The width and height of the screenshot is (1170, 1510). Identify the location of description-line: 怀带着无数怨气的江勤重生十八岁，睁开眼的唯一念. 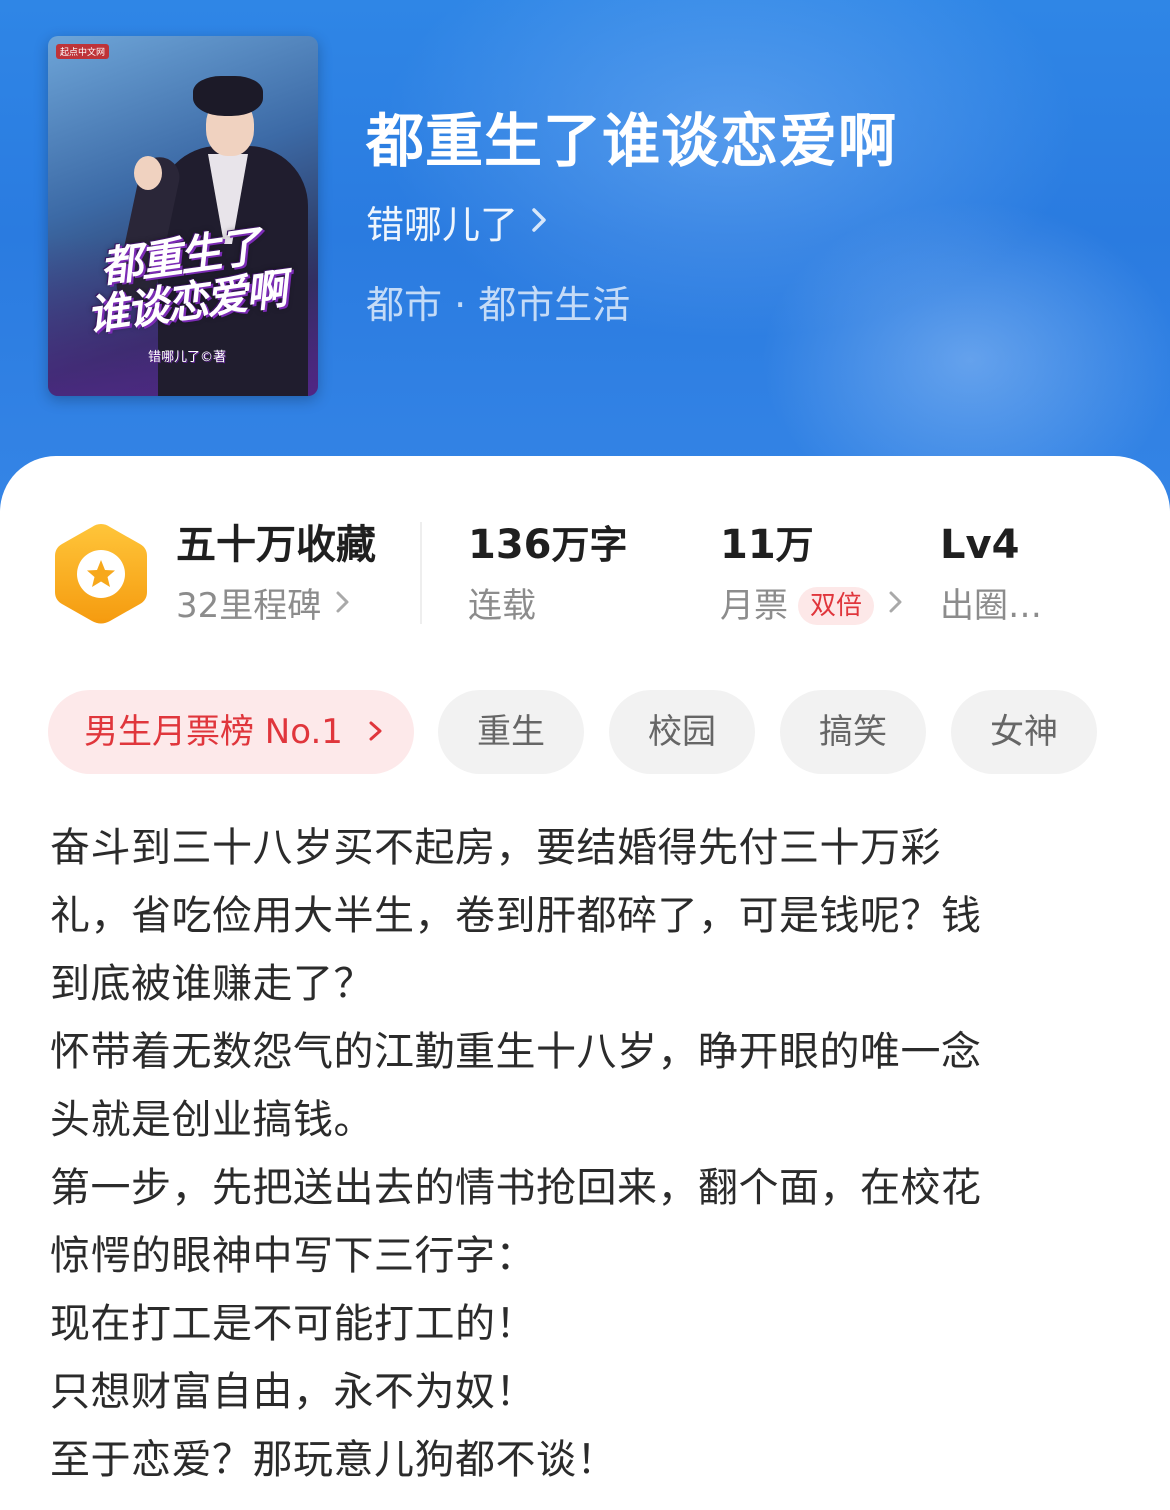
(516, 1052).